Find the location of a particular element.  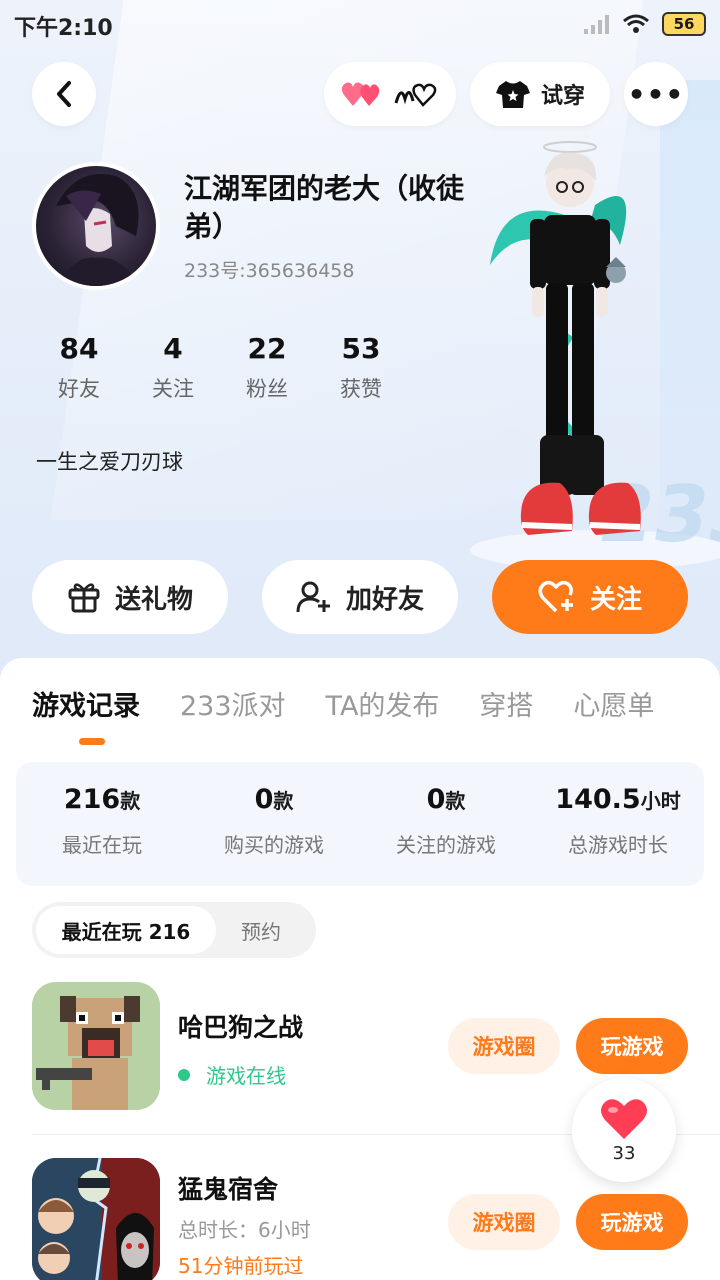

game-online-status: 游戏在线 is located at coordinates (232, 1074).